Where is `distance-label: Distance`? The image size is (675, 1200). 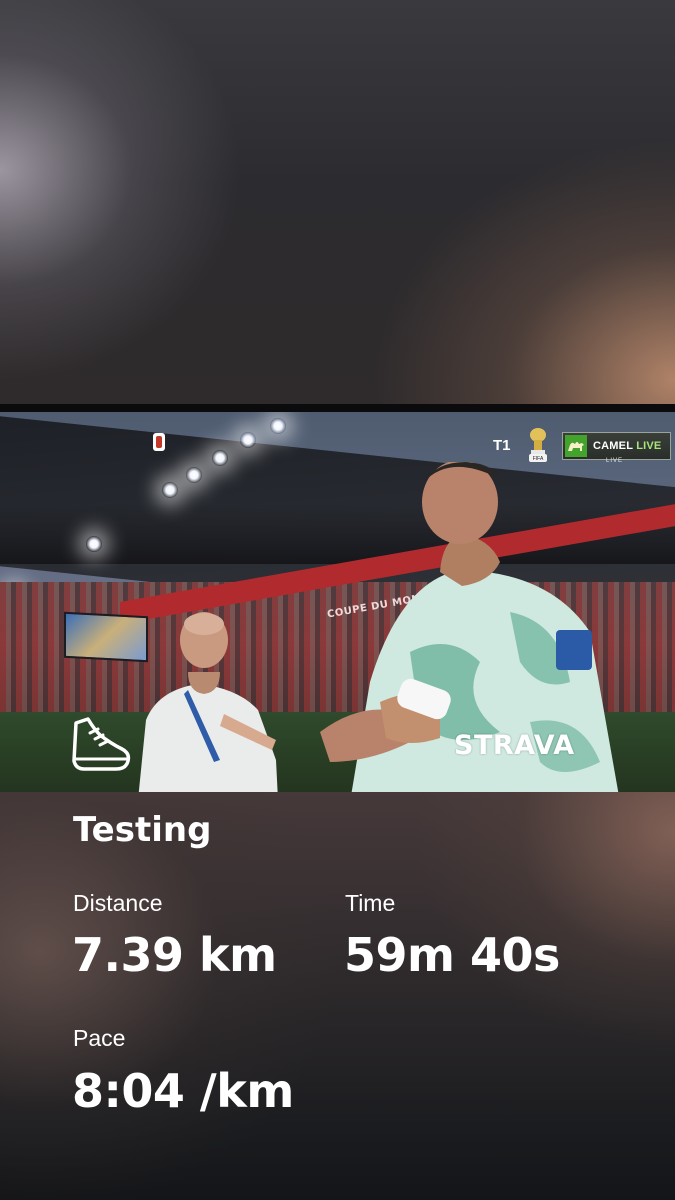
distance-label: Distance is located at coordinates (118, 903).